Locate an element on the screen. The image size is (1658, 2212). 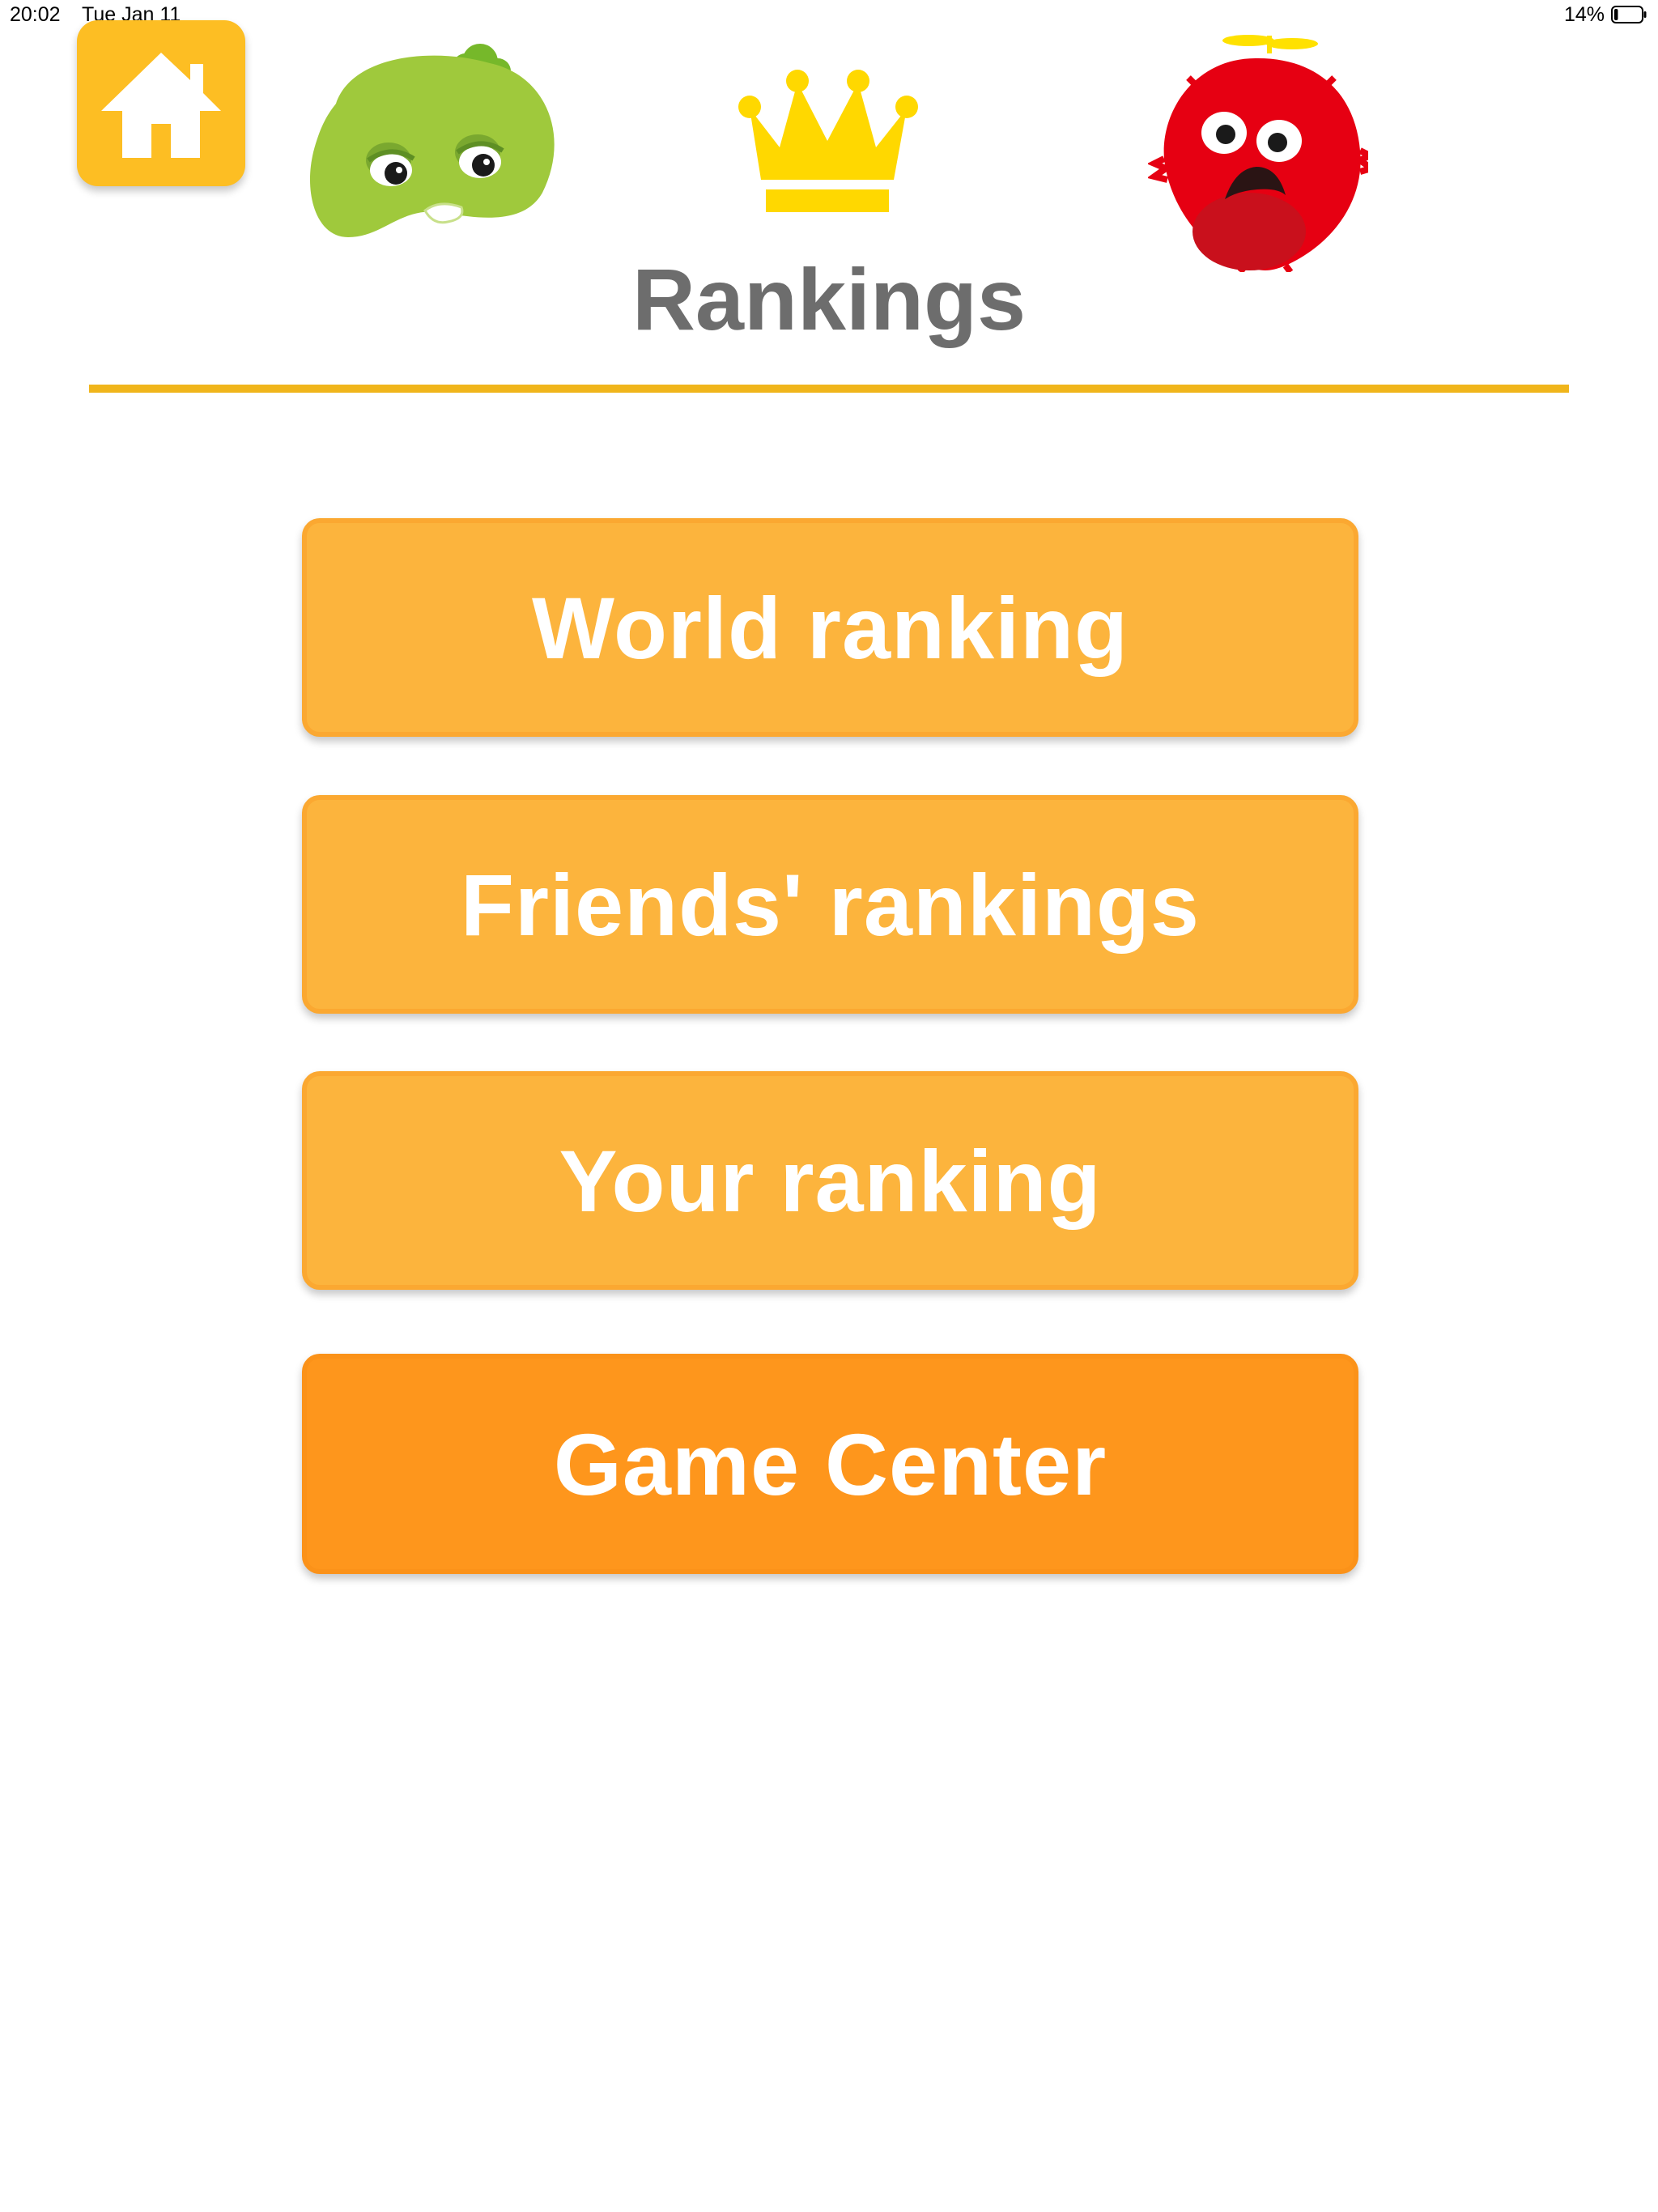
red-mascot-icon is located at coordinates (1258, 154).